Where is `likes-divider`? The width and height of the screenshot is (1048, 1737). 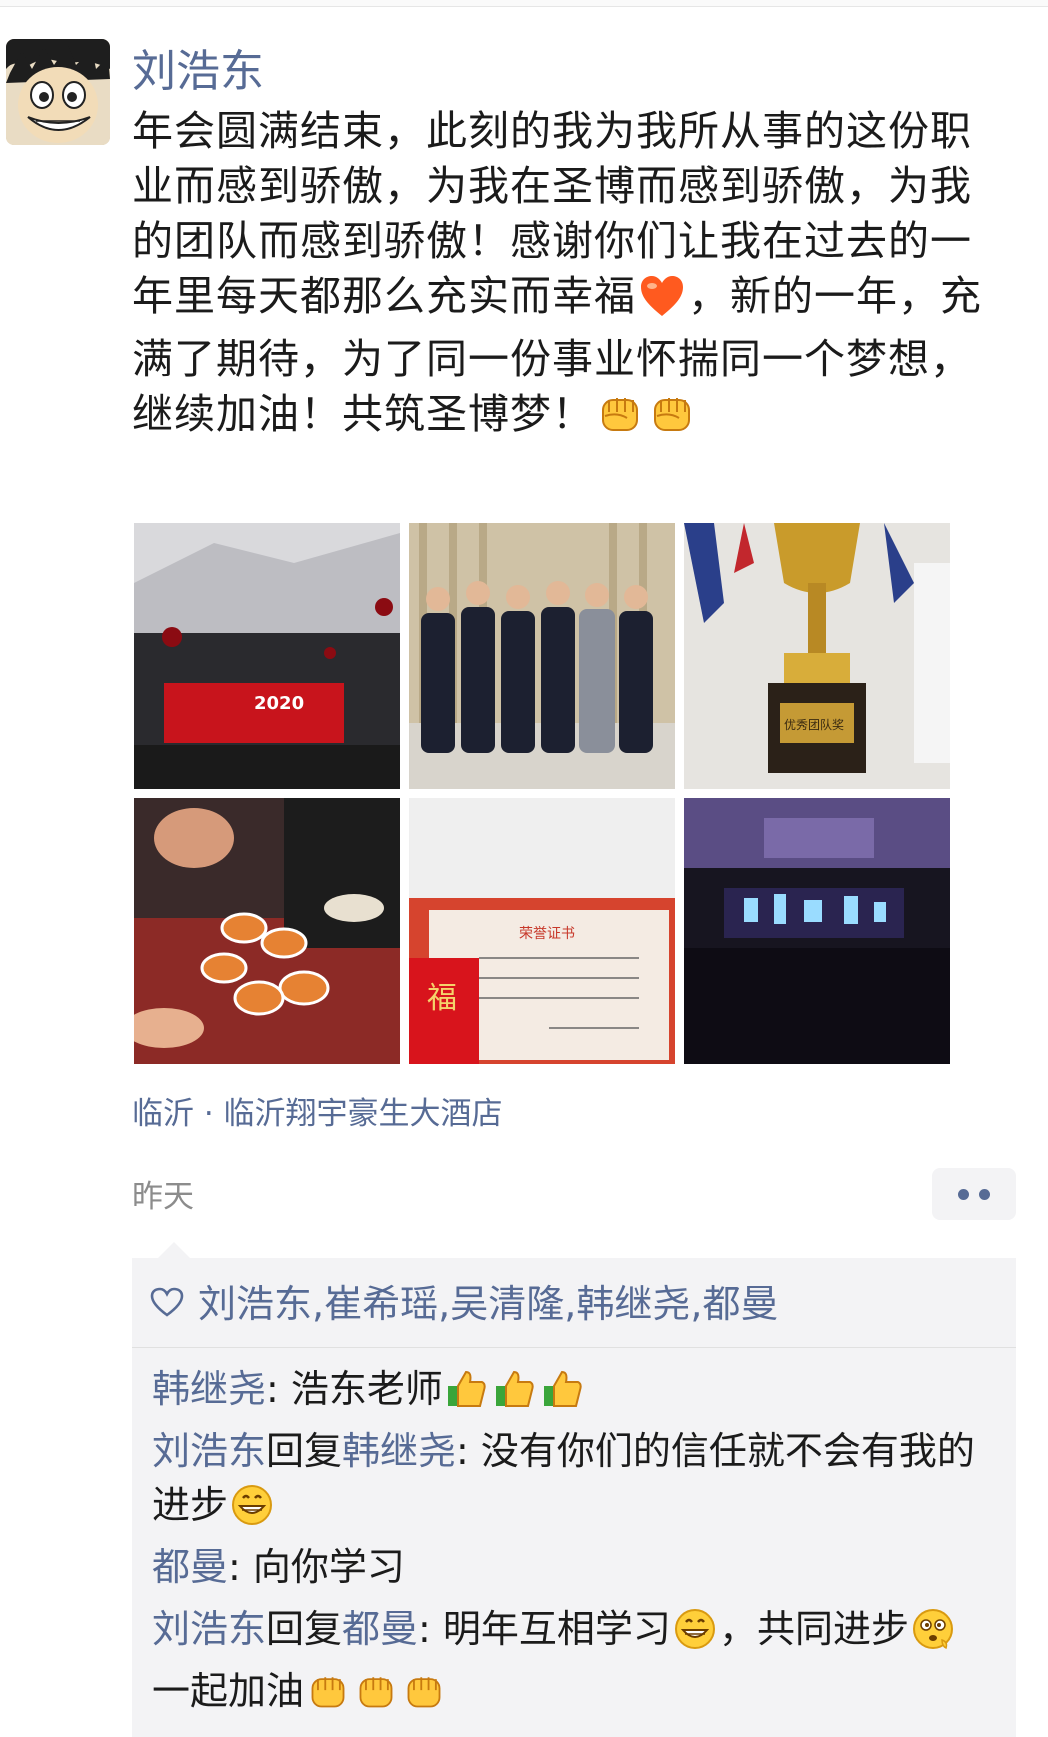 likes-divider is located at coordinates (574, 1347).